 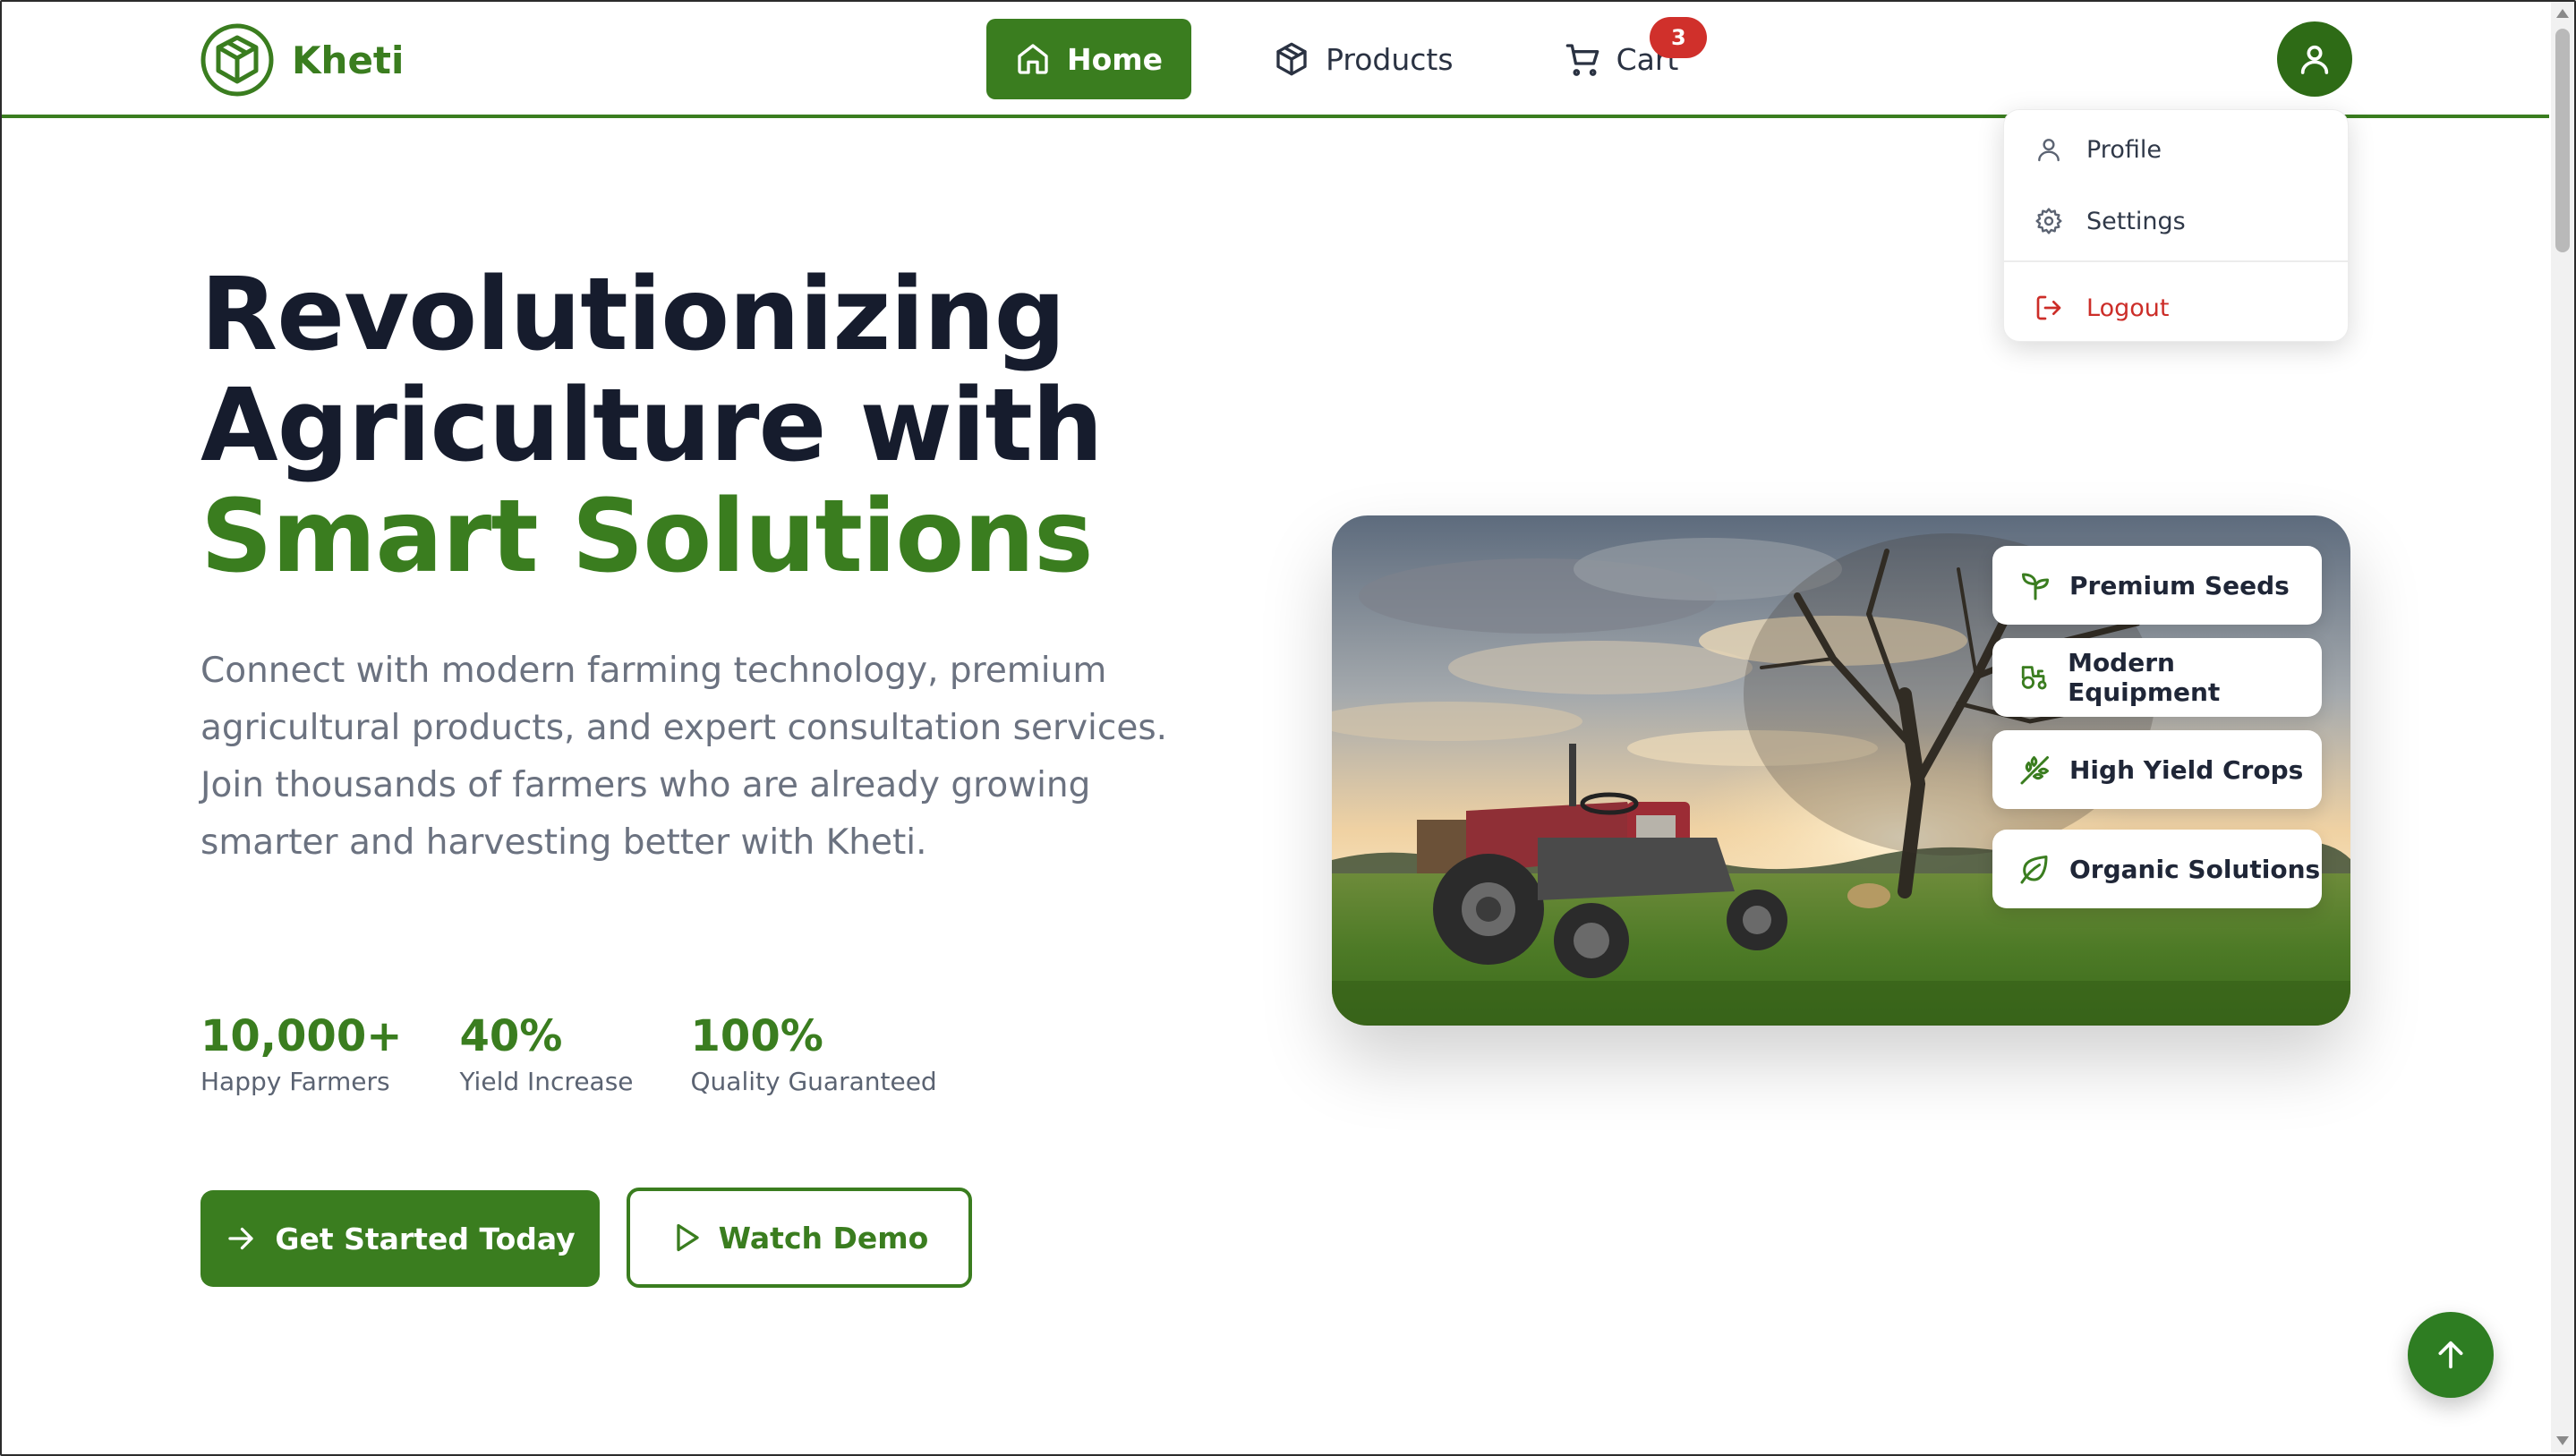 I want to click on logout-icon, so click(x=2048, y=307).